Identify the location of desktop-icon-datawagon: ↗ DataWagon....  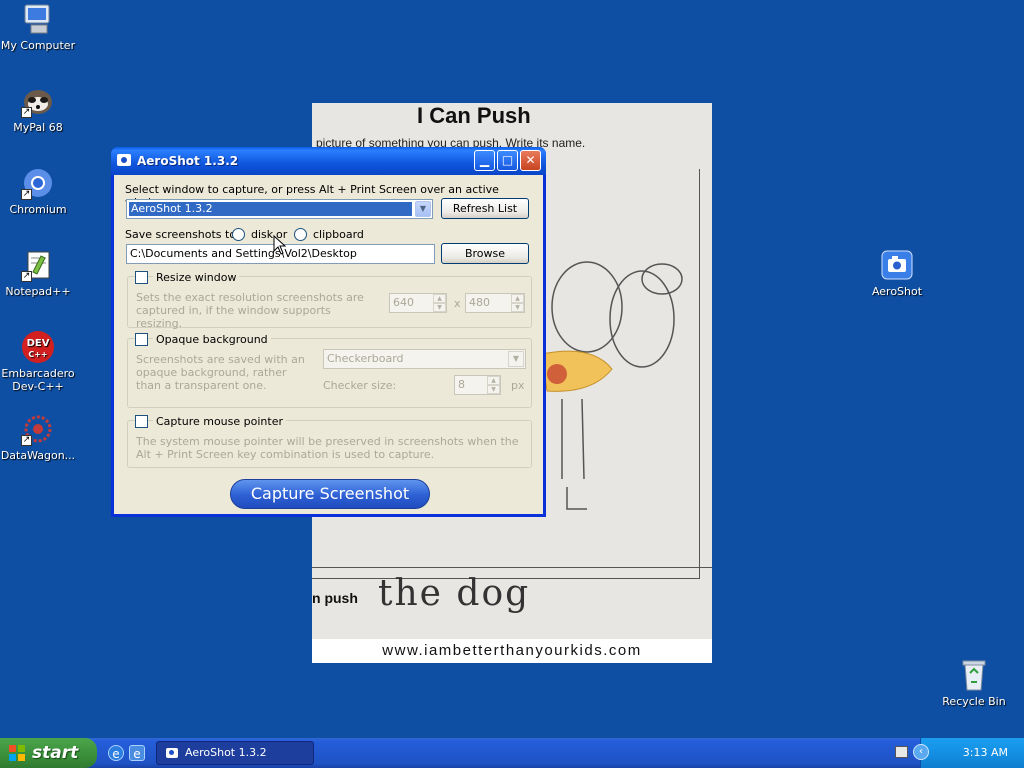
(39, 437).